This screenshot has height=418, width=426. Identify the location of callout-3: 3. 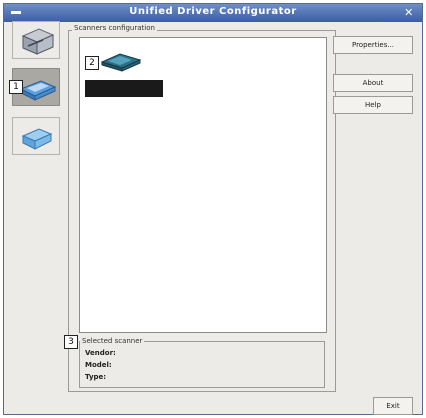
(71, 342).